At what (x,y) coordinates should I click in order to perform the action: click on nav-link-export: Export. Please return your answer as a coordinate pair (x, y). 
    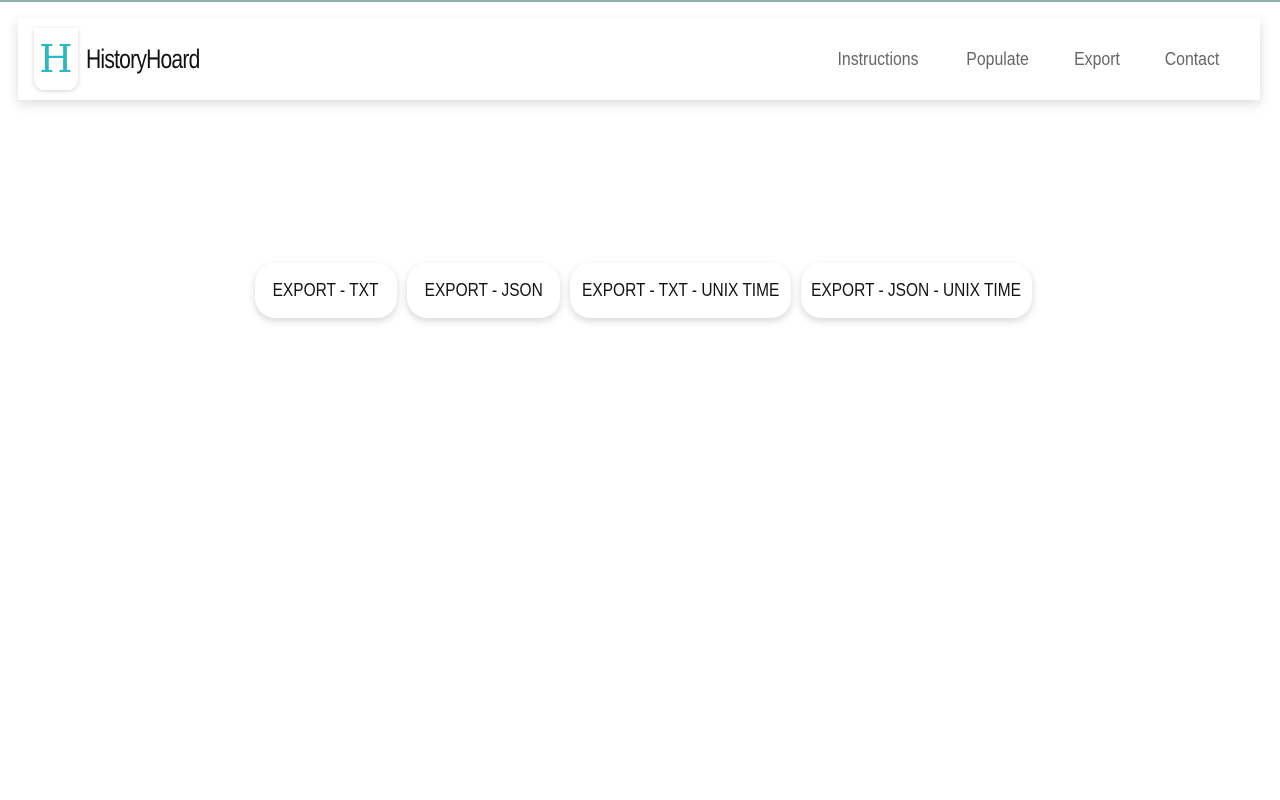
    Looking at the image, I should click on (1097, 59).